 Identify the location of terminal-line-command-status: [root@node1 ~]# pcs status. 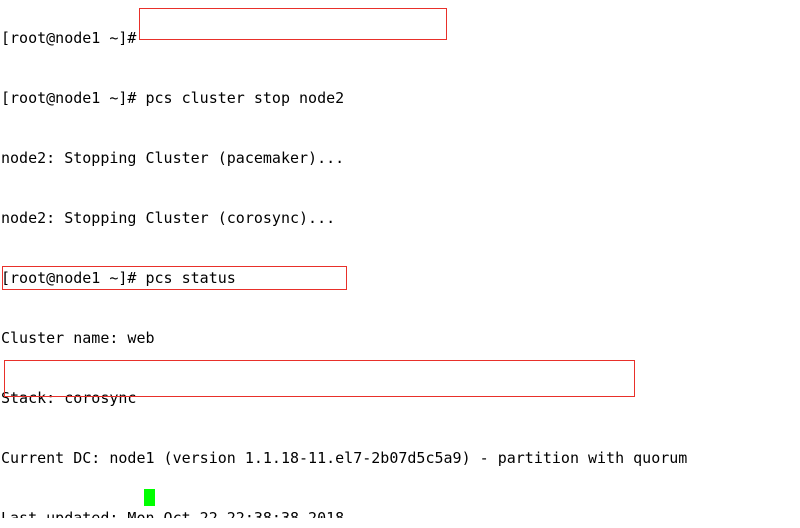
(118, 278).